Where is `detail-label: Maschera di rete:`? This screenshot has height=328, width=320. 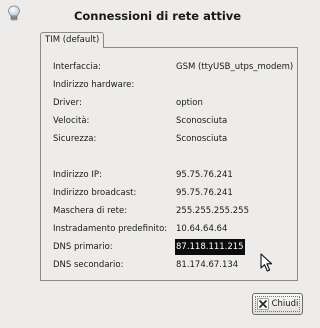
detail-label: Maschera di rete: is located at coordinates (90, 211).